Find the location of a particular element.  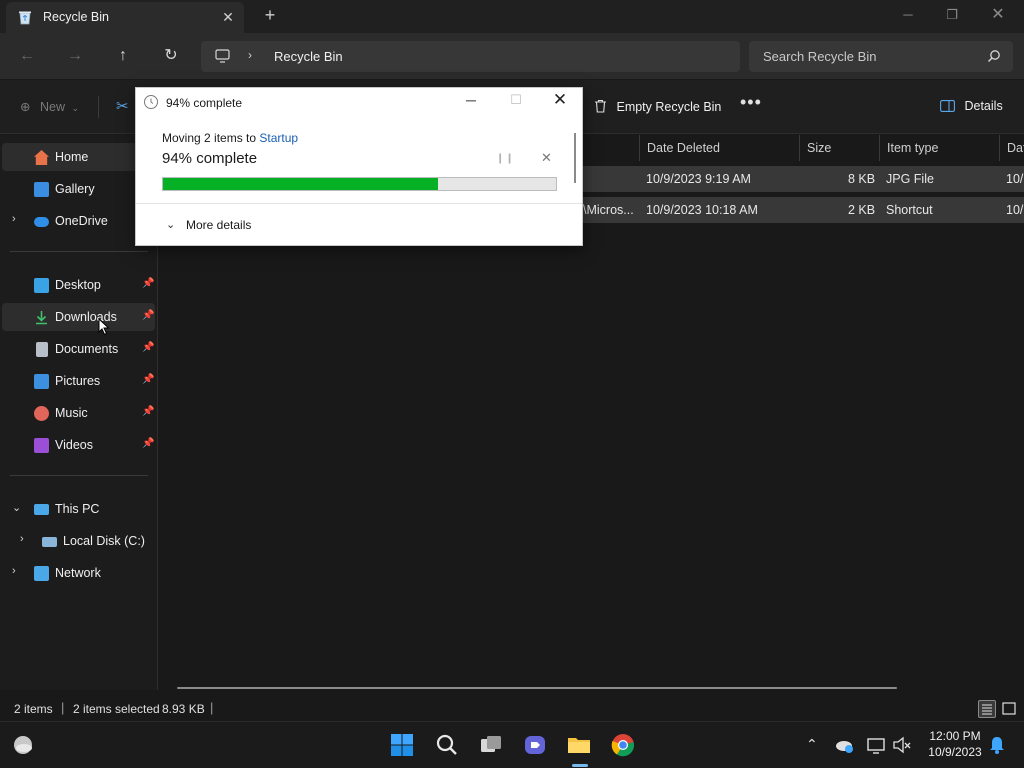

cloud-icon is located at coordinates (41, 222).